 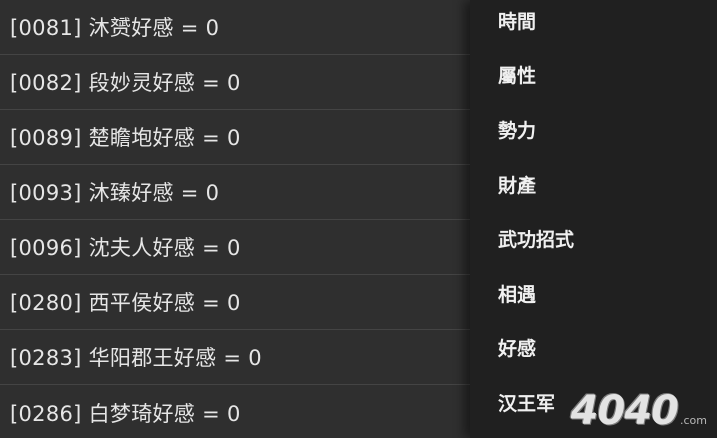 What do you see at coordinates (115, 28) in the screenshot?
I see `list-item-label: [0081] 沐赟好感 = 0` at bounding box center [115, 28].